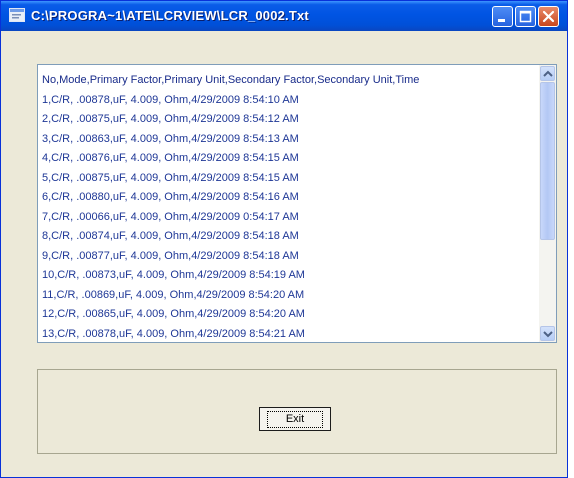 This screenshot has height=478, width=574. I want to click on close-button, so click(548, 16).